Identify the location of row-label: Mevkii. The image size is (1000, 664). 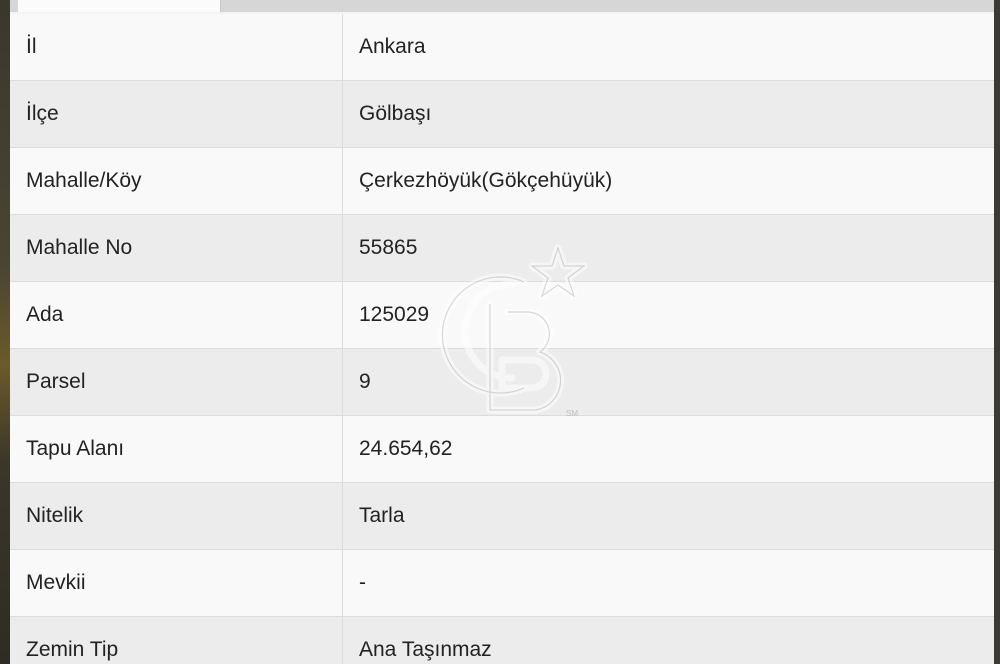
(176, 583).